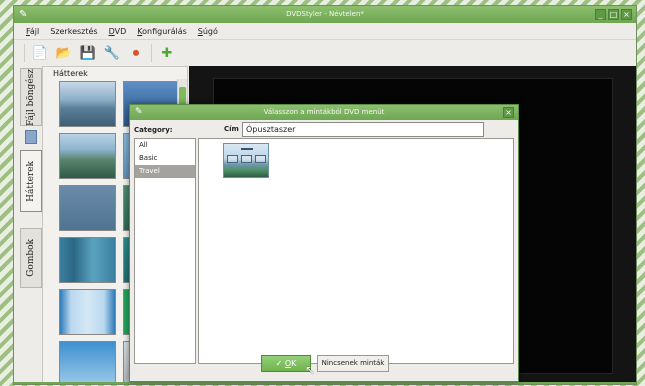 This screenshot has height=386, width=645. What do you see at coordinates (165, 145) in the screenshot?
I see `category-item-all: All` at bounding box center [165, 145].